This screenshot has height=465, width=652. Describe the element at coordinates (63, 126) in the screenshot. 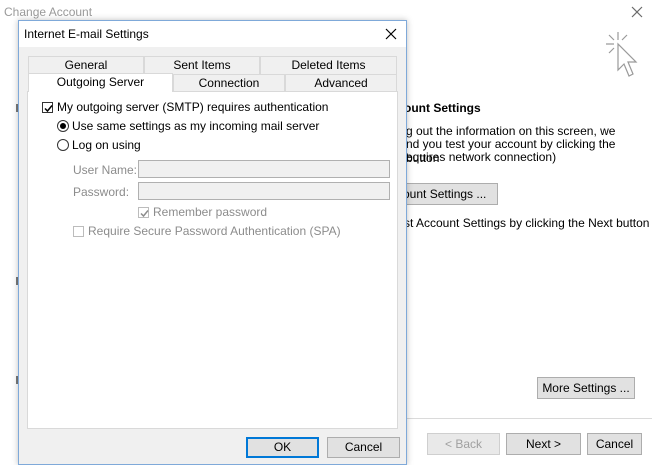

I see `use-same-settings-radio` at that location.